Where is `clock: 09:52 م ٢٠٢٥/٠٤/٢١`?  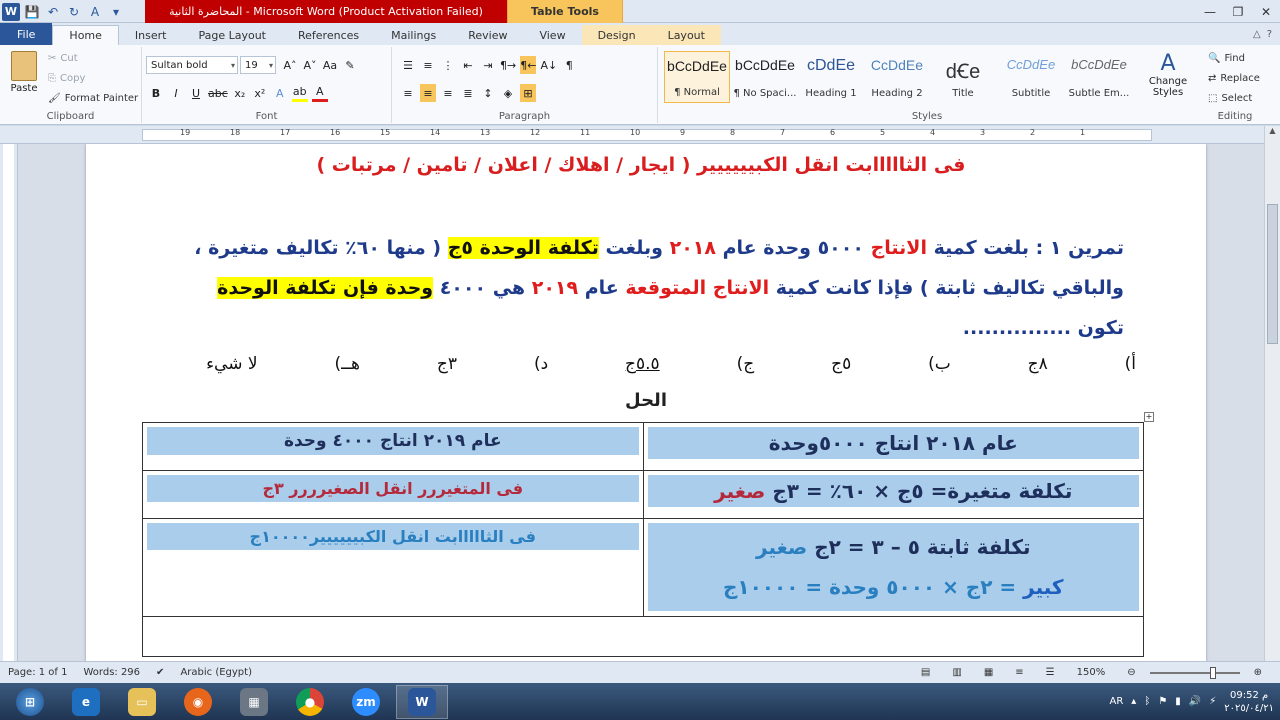 clock: 09:52 م ٢٠٢٥/٠٤/٢١ is located at coordinates (1249, 702).